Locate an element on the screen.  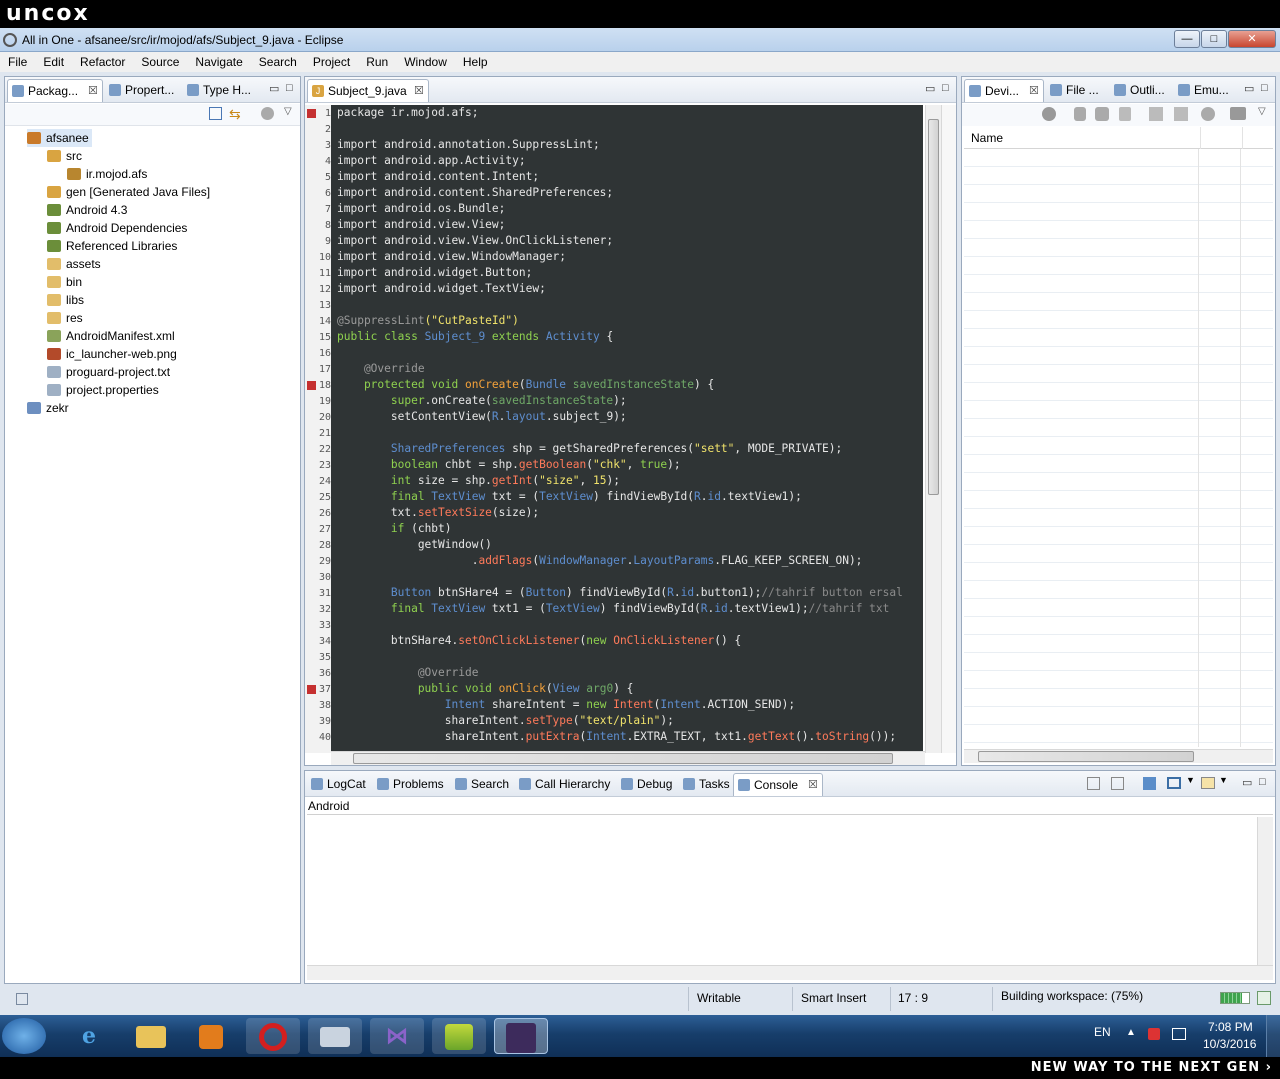
show-hidden-icons-icon: ▲ is located at coordinates (1131, 1032).